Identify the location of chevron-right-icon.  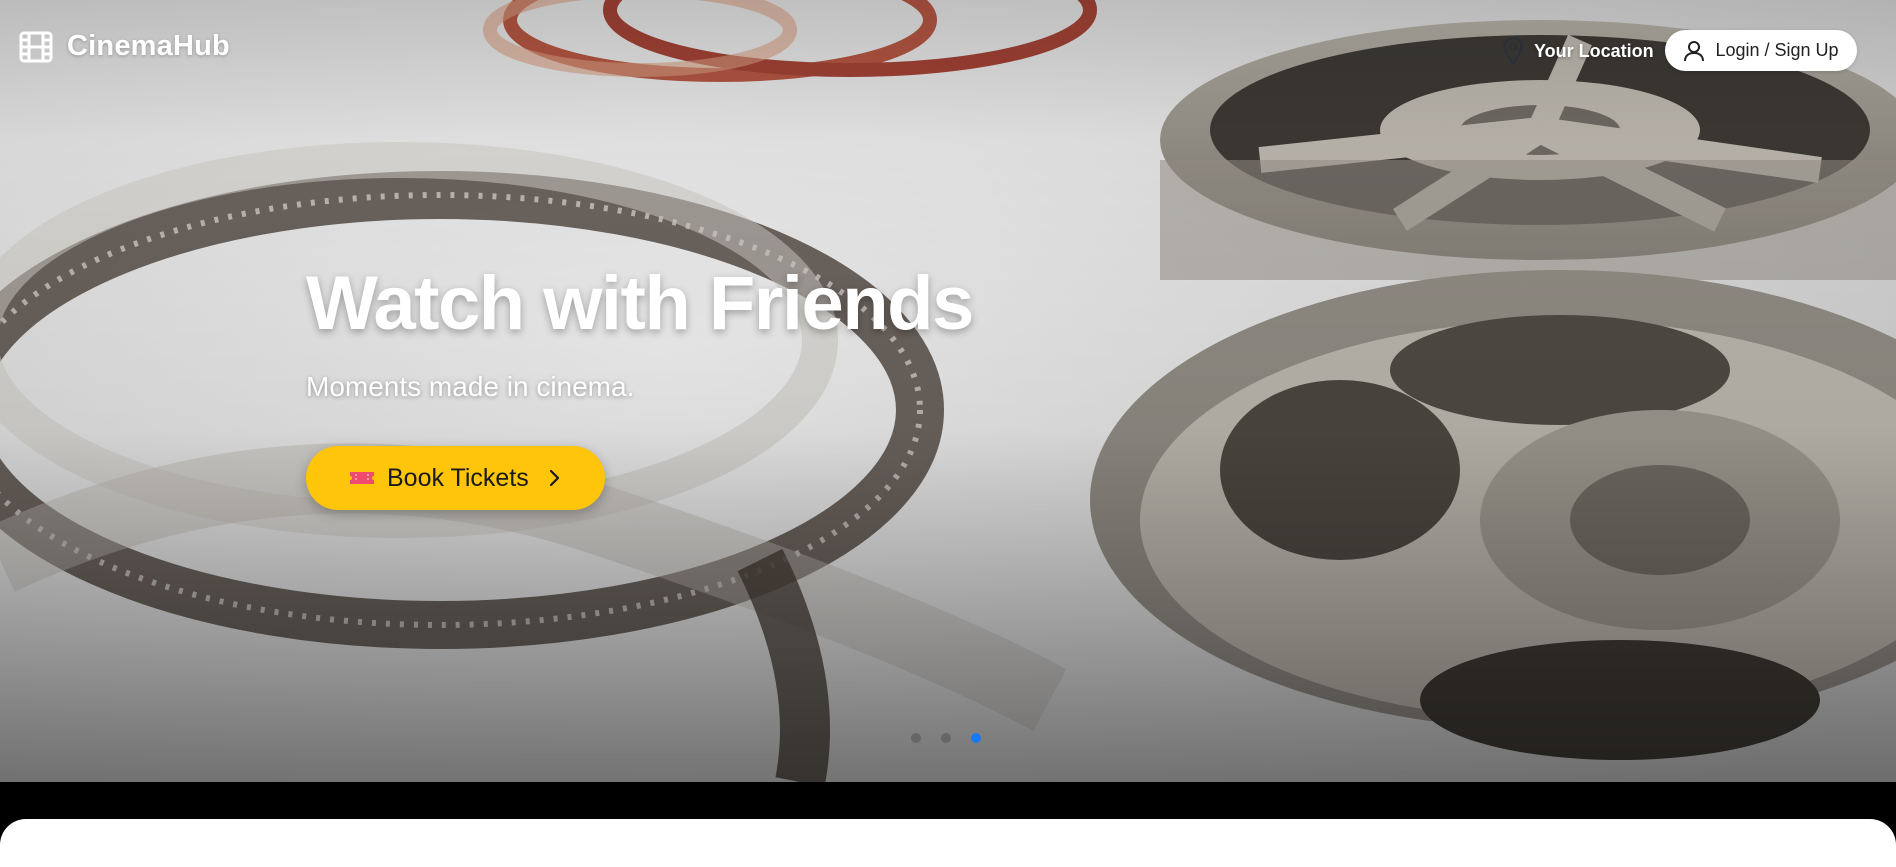
(554, 478).